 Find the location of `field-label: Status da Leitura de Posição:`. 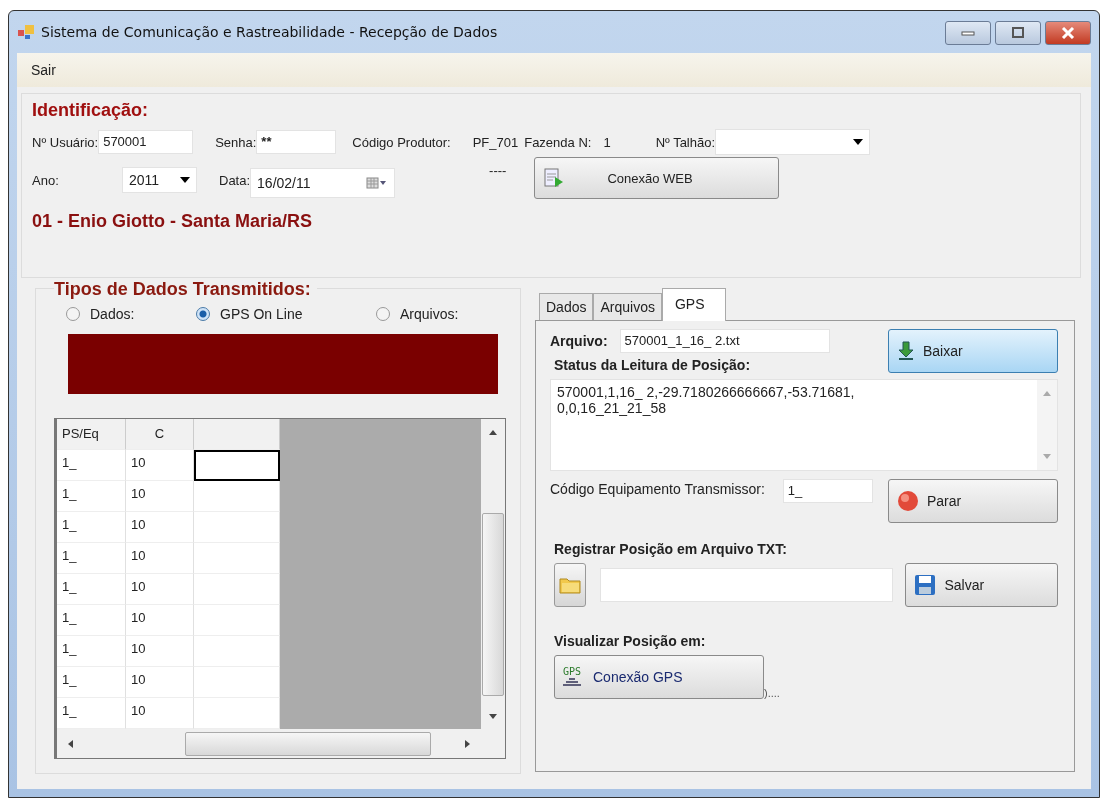

field-label: Status da Leitura de Posição: is located at coordinates (653, 365).